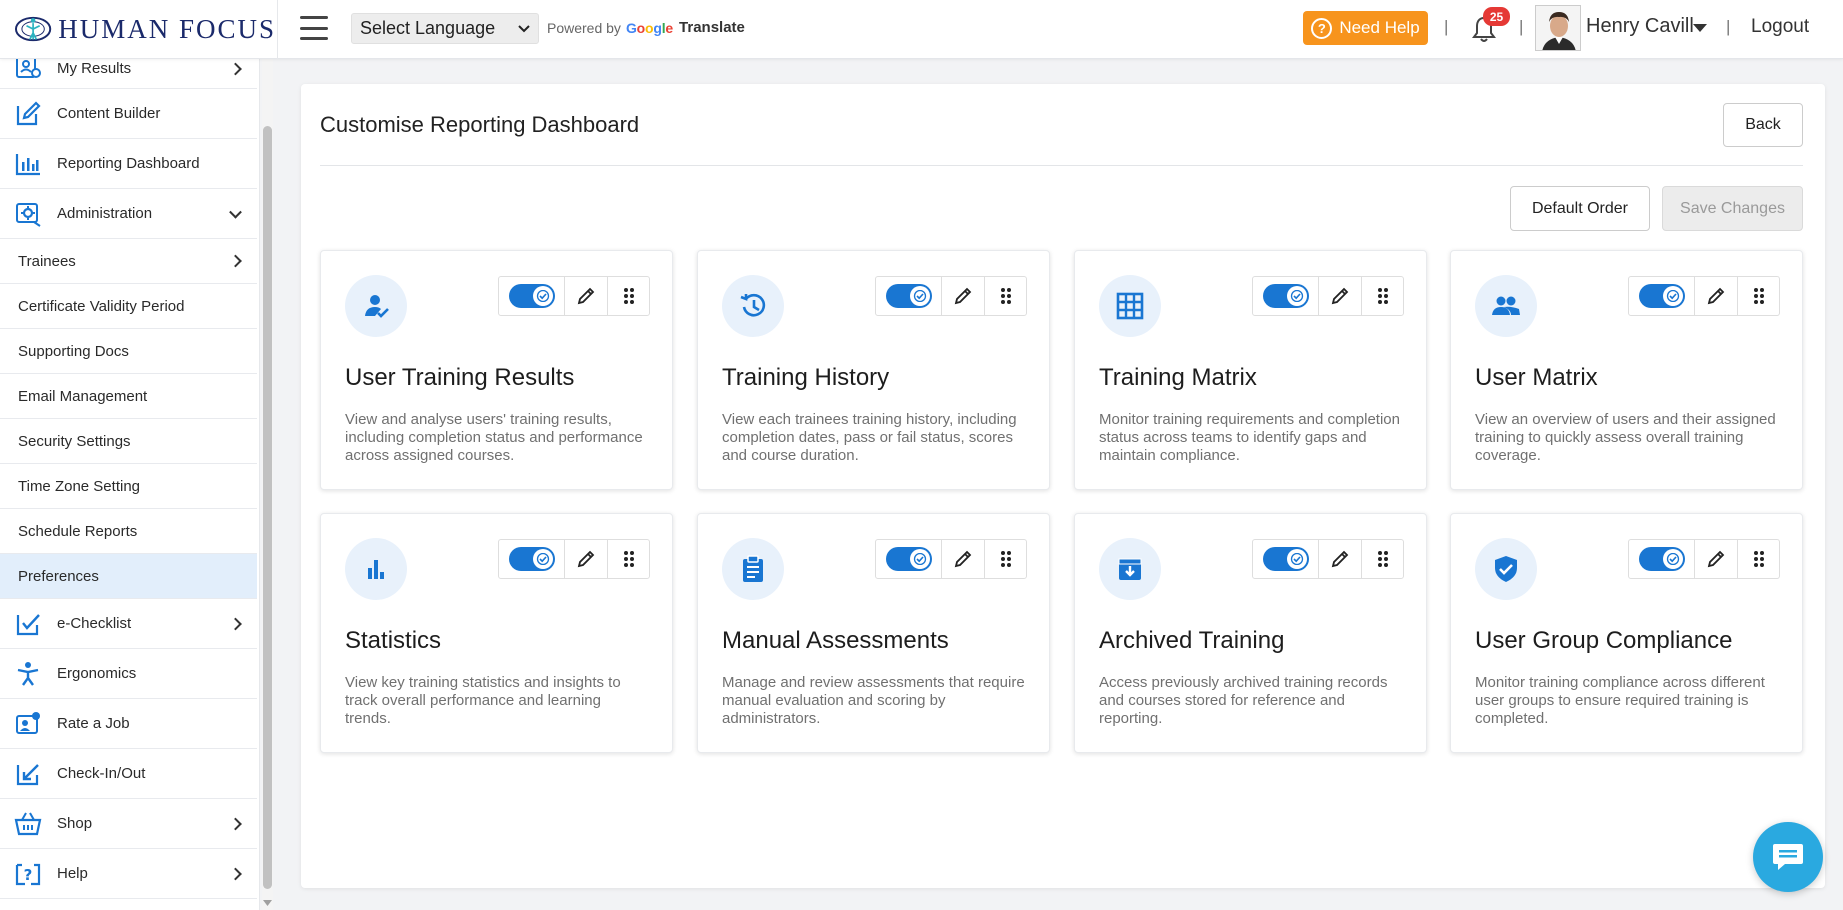 Image resolution: width=1843 pixels, height=910 pixels. I want to click on archive-icon, so click(1130, 569).